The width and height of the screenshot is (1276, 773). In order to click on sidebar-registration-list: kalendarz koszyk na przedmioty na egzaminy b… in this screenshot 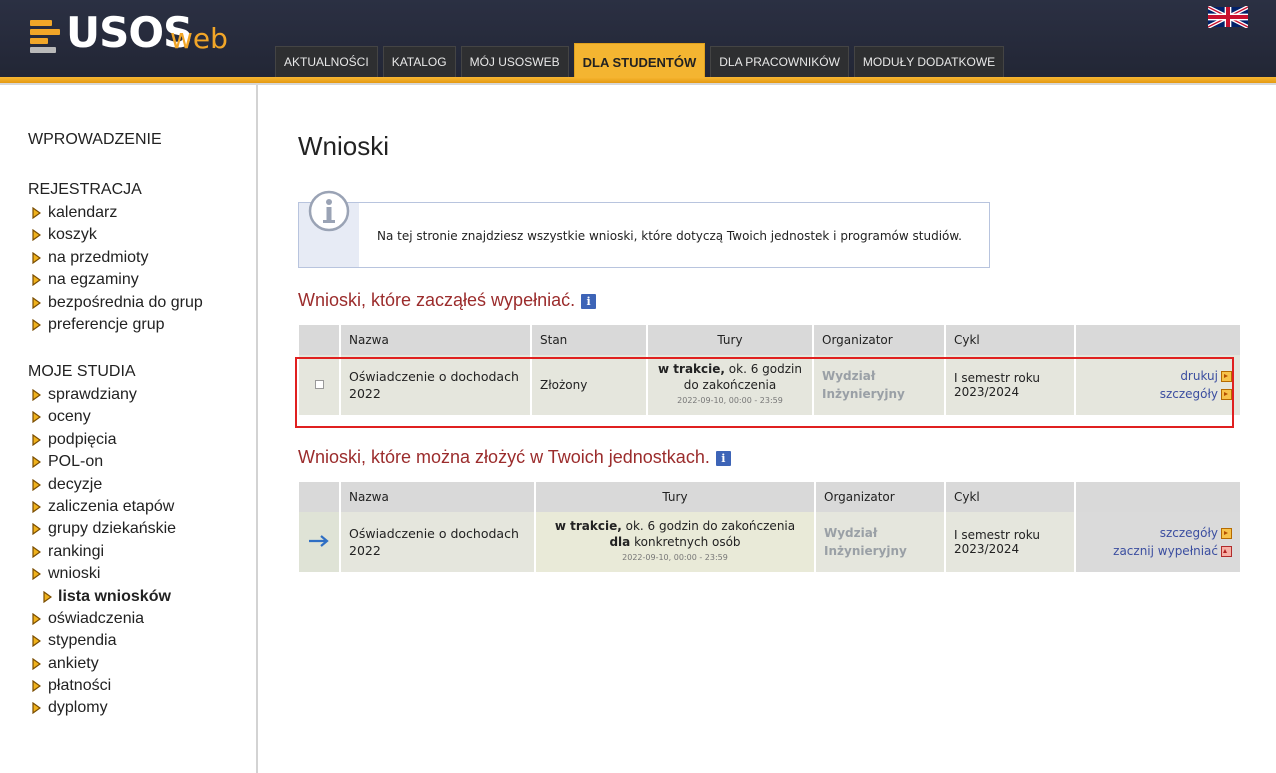, I will do `click(117, 269)`.